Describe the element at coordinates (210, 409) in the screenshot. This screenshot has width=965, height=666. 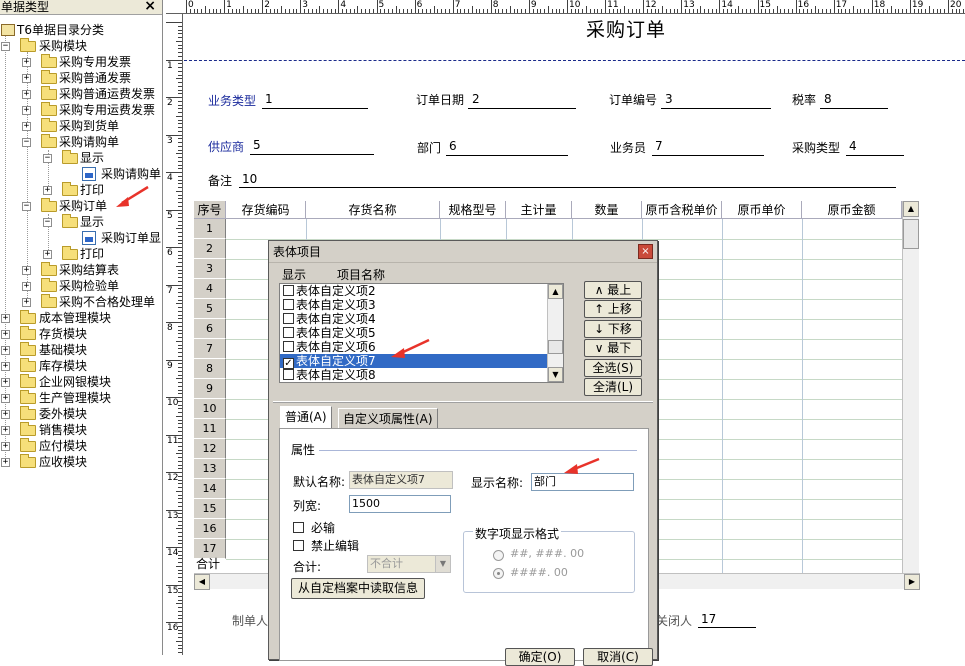
I see `row-number: 10` at that location.